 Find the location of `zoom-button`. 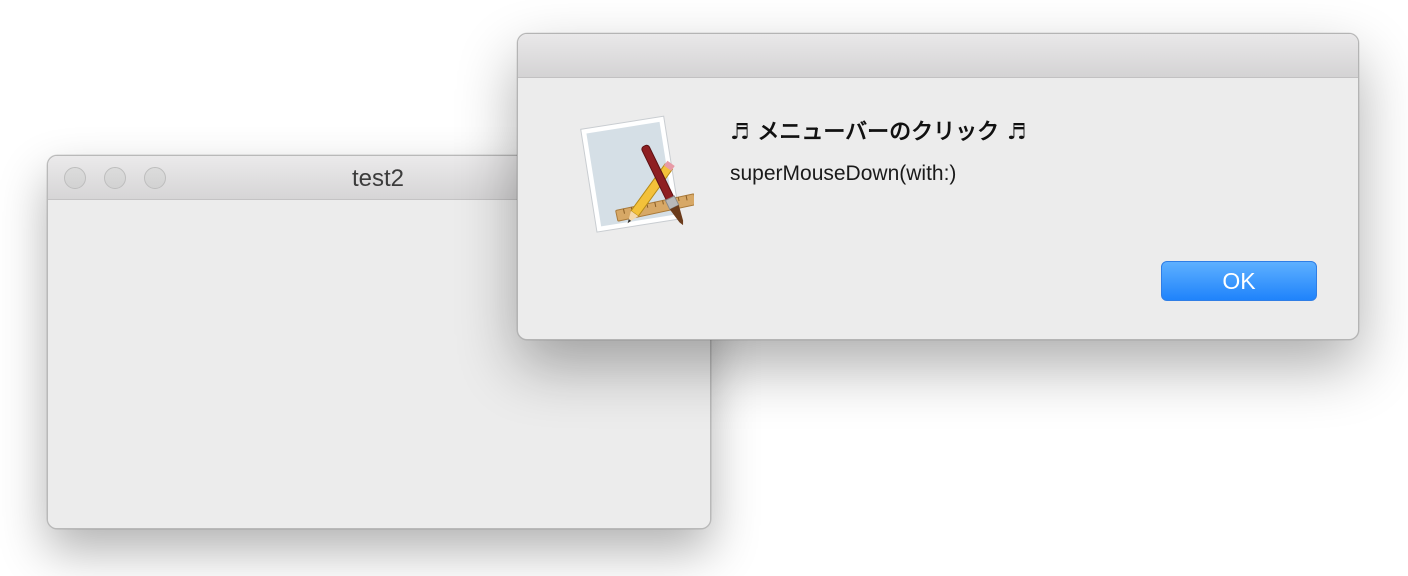

zoom-button is located at coordinates (155, 178).